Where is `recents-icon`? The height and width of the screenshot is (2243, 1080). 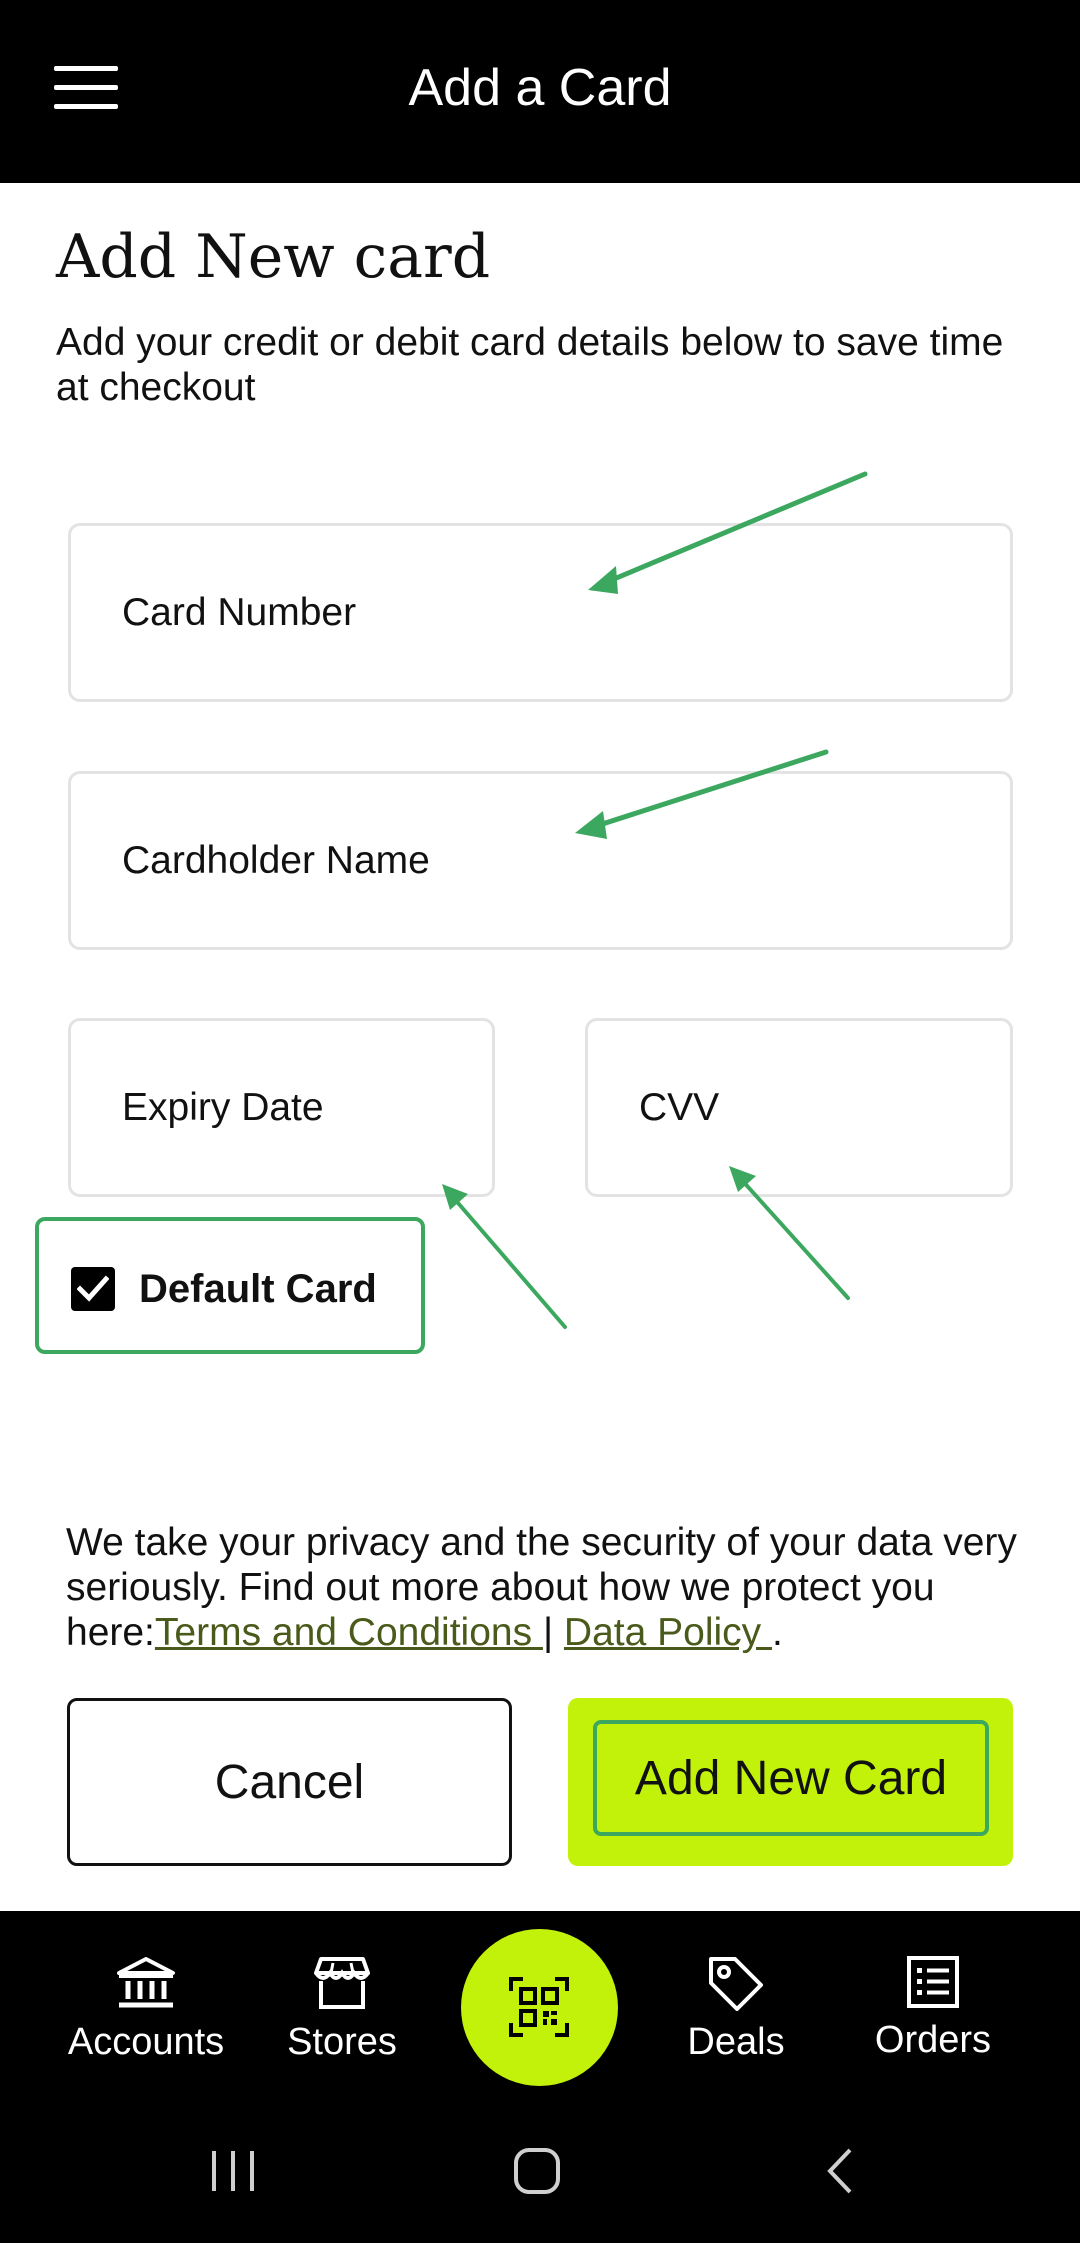
recents-icon is located at coordinates (233, 2171).